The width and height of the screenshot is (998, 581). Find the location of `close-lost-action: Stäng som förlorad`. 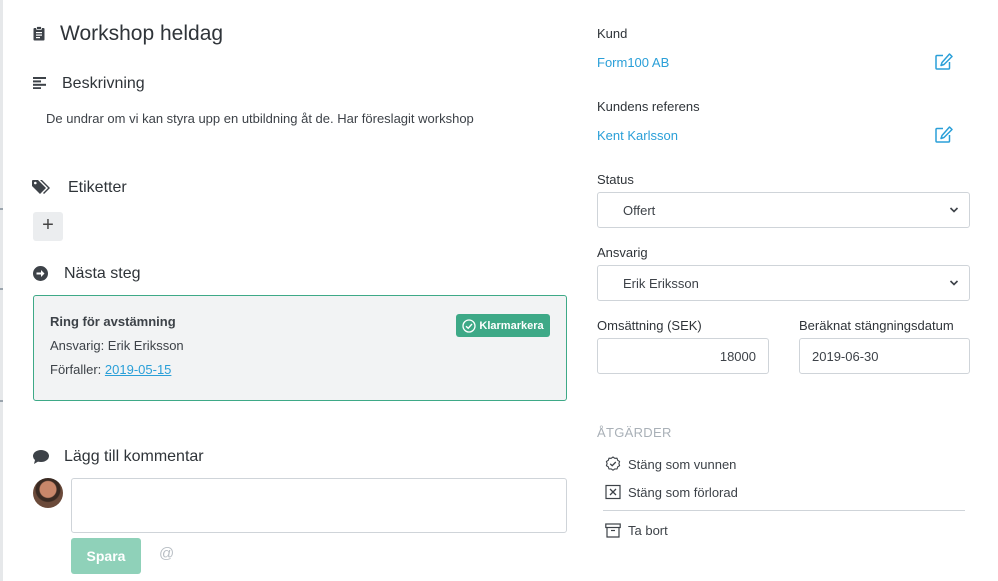

close-lost-action: Stäng som förlorad is located at coordinates (671, 492).